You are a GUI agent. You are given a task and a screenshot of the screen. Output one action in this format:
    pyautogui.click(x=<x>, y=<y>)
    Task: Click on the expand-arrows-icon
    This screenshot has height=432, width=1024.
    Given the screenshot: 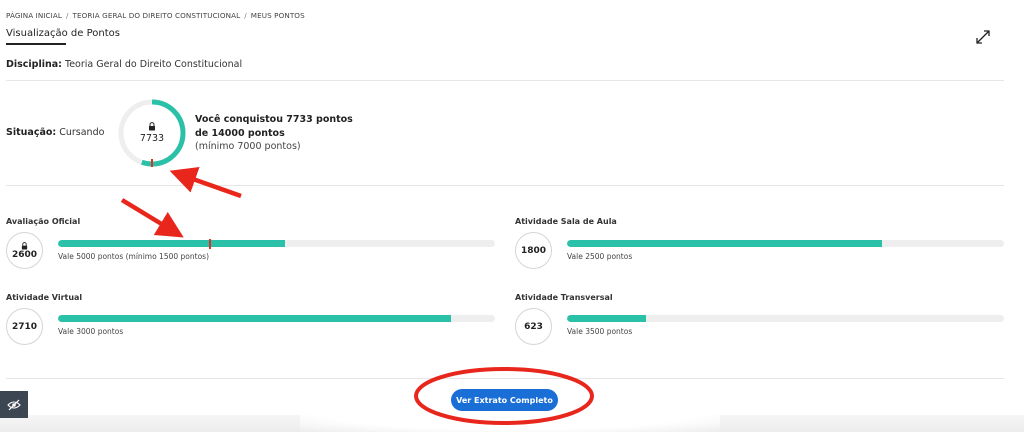 What is the action you would take?
    pyautogui.click(x=983, y=37)
    